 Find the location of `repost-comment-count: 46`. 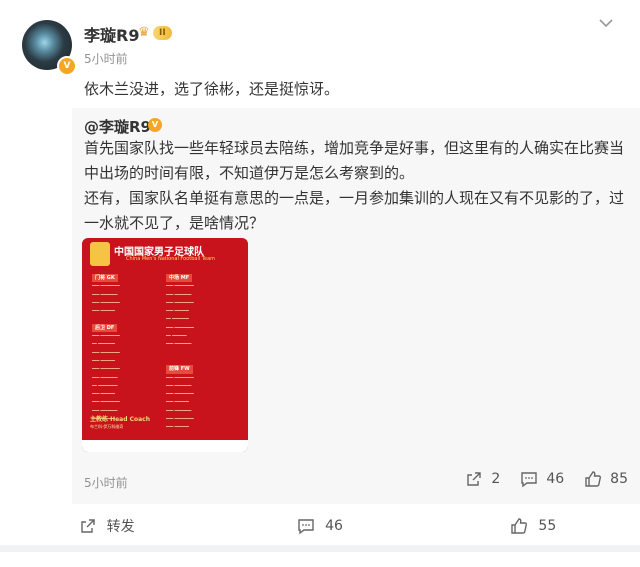

repost-comment-count: 46 is located at coordinates (555, 479).